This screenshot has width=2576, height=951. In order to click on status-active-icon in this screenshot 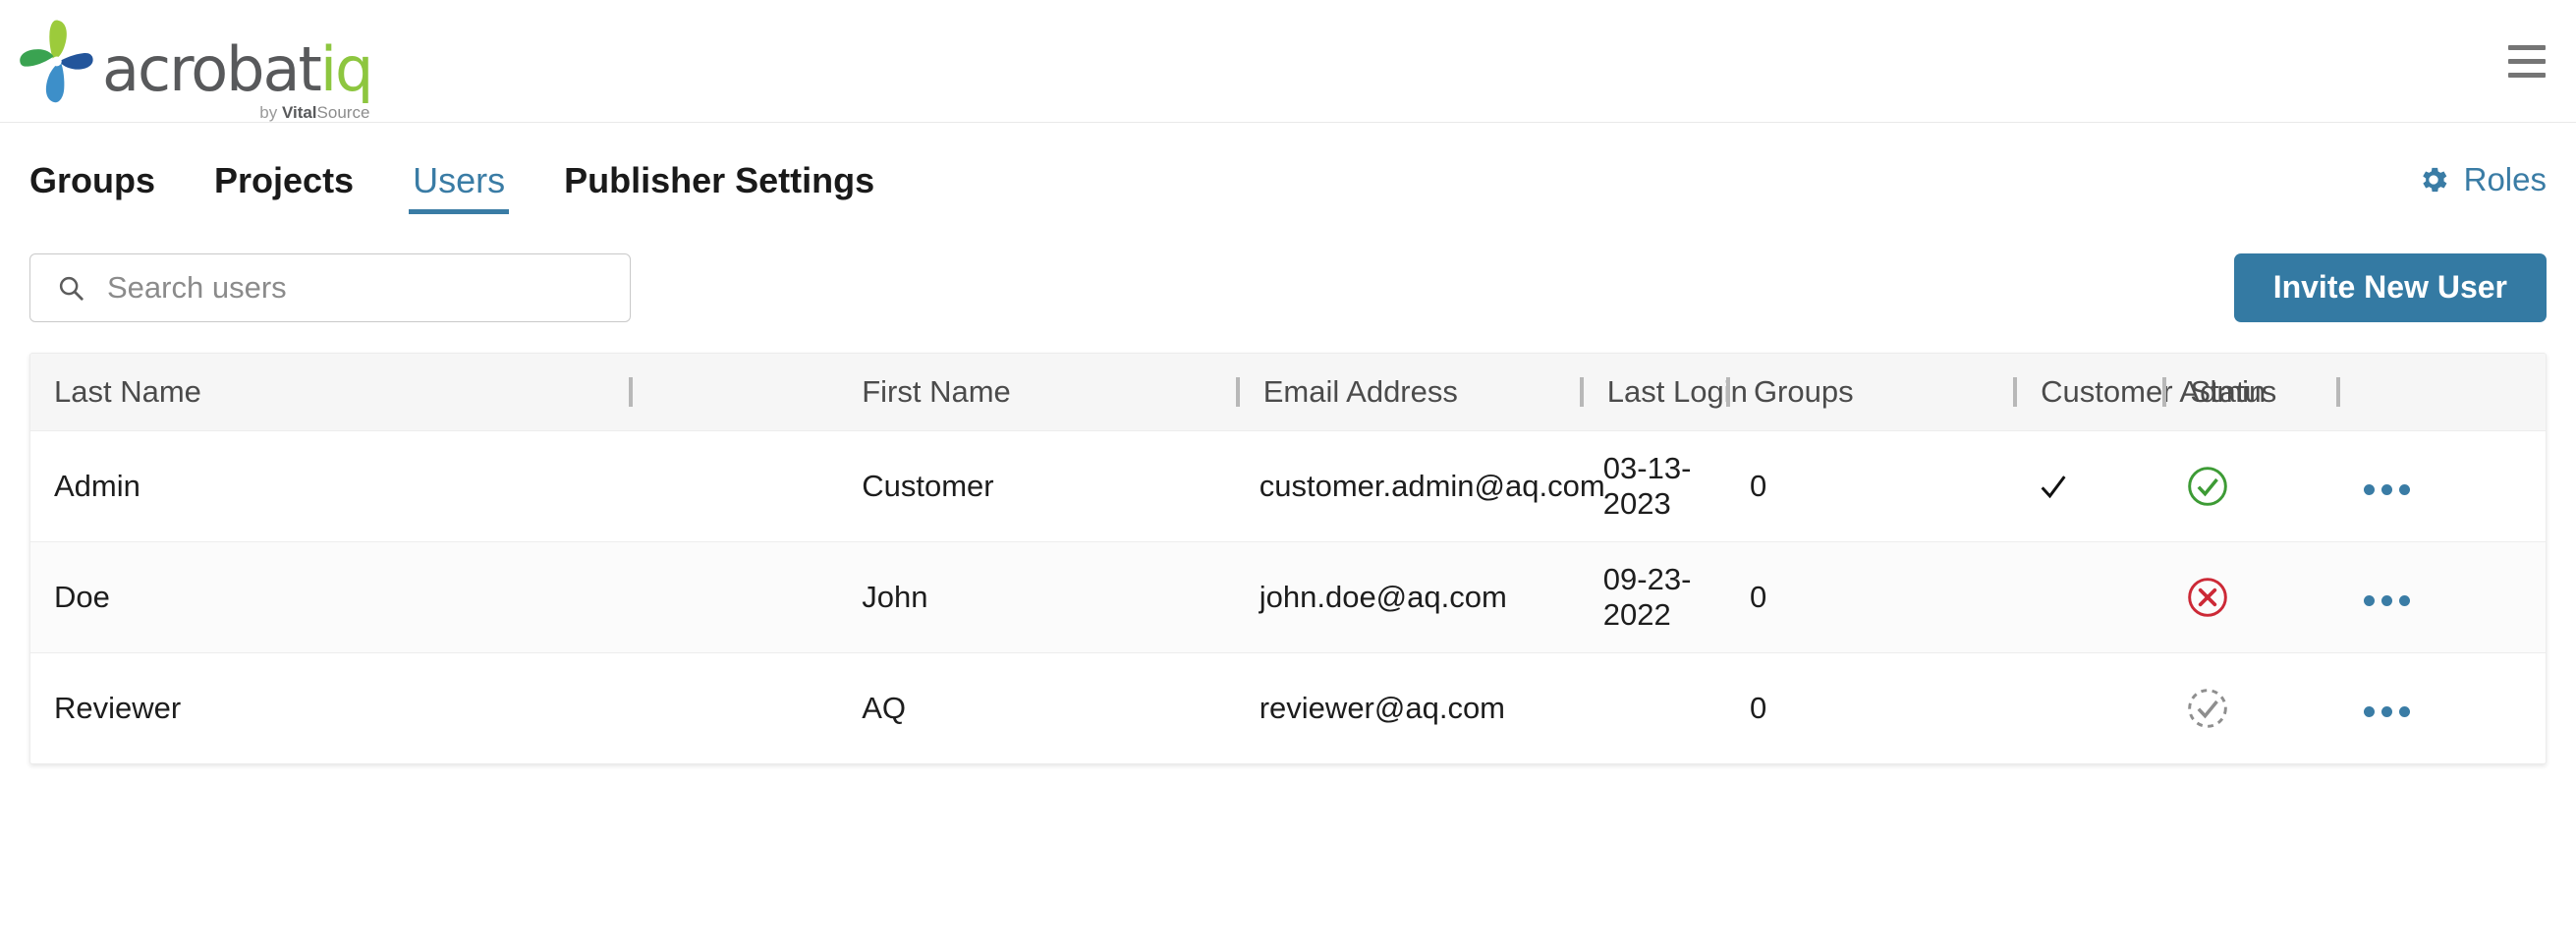, I will do `click(2208, 486)`.